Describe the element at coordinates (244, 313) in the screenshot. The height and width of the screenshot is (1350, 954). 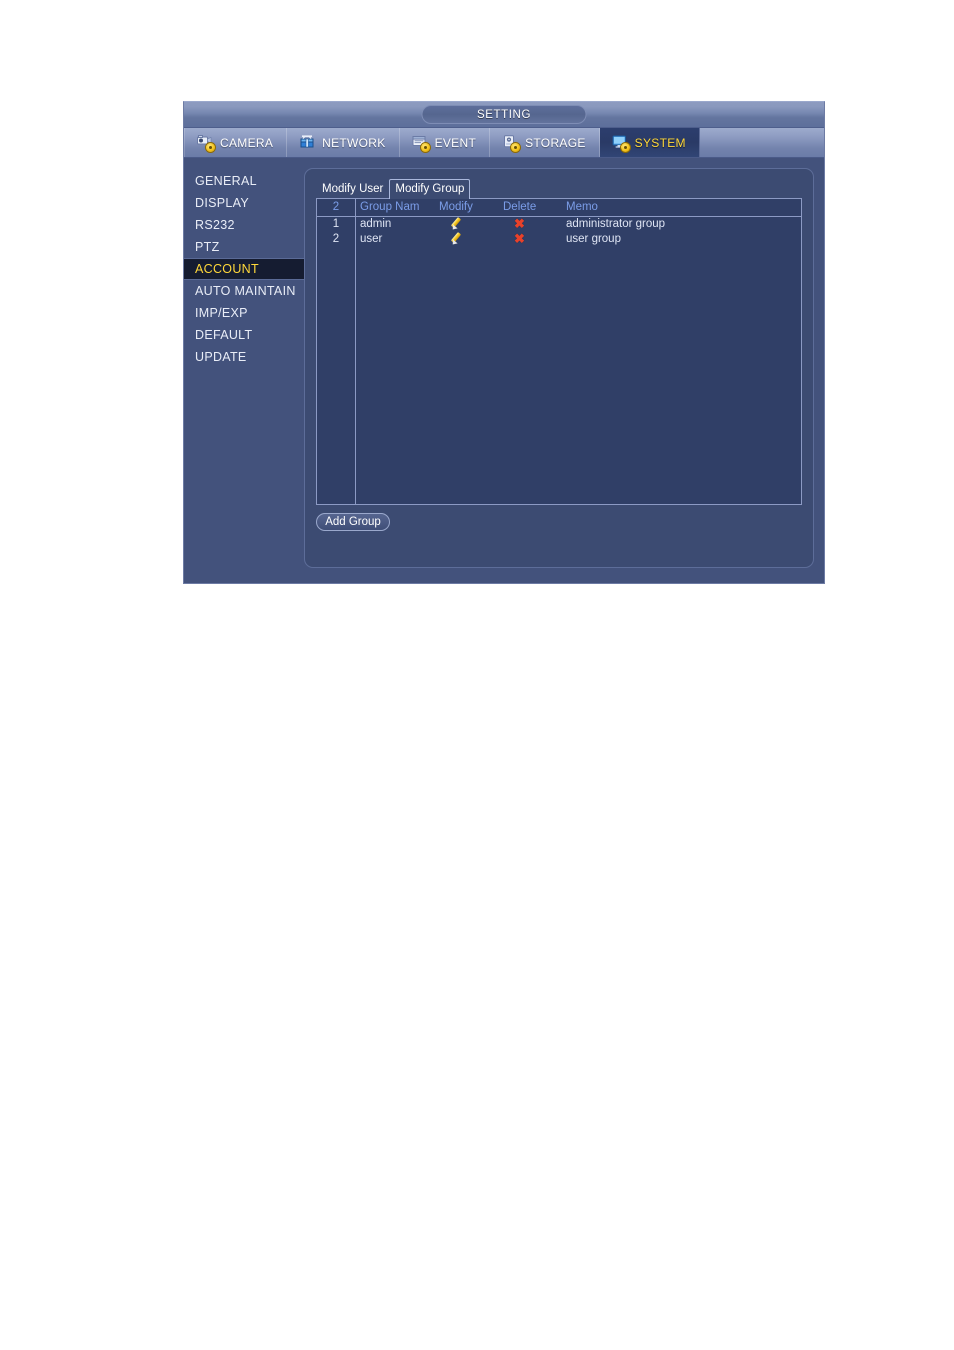
I see `sidebar-item-imp-exp: IMP/EXP` at that location.